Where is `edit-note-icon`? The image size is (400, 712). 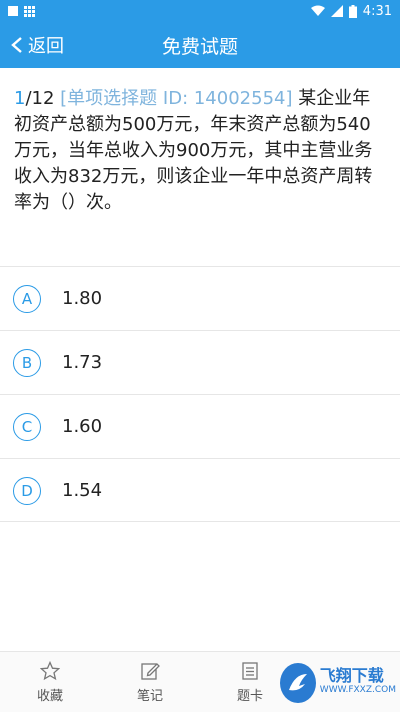 edit-note-icon is located at coordinates (150, 671).